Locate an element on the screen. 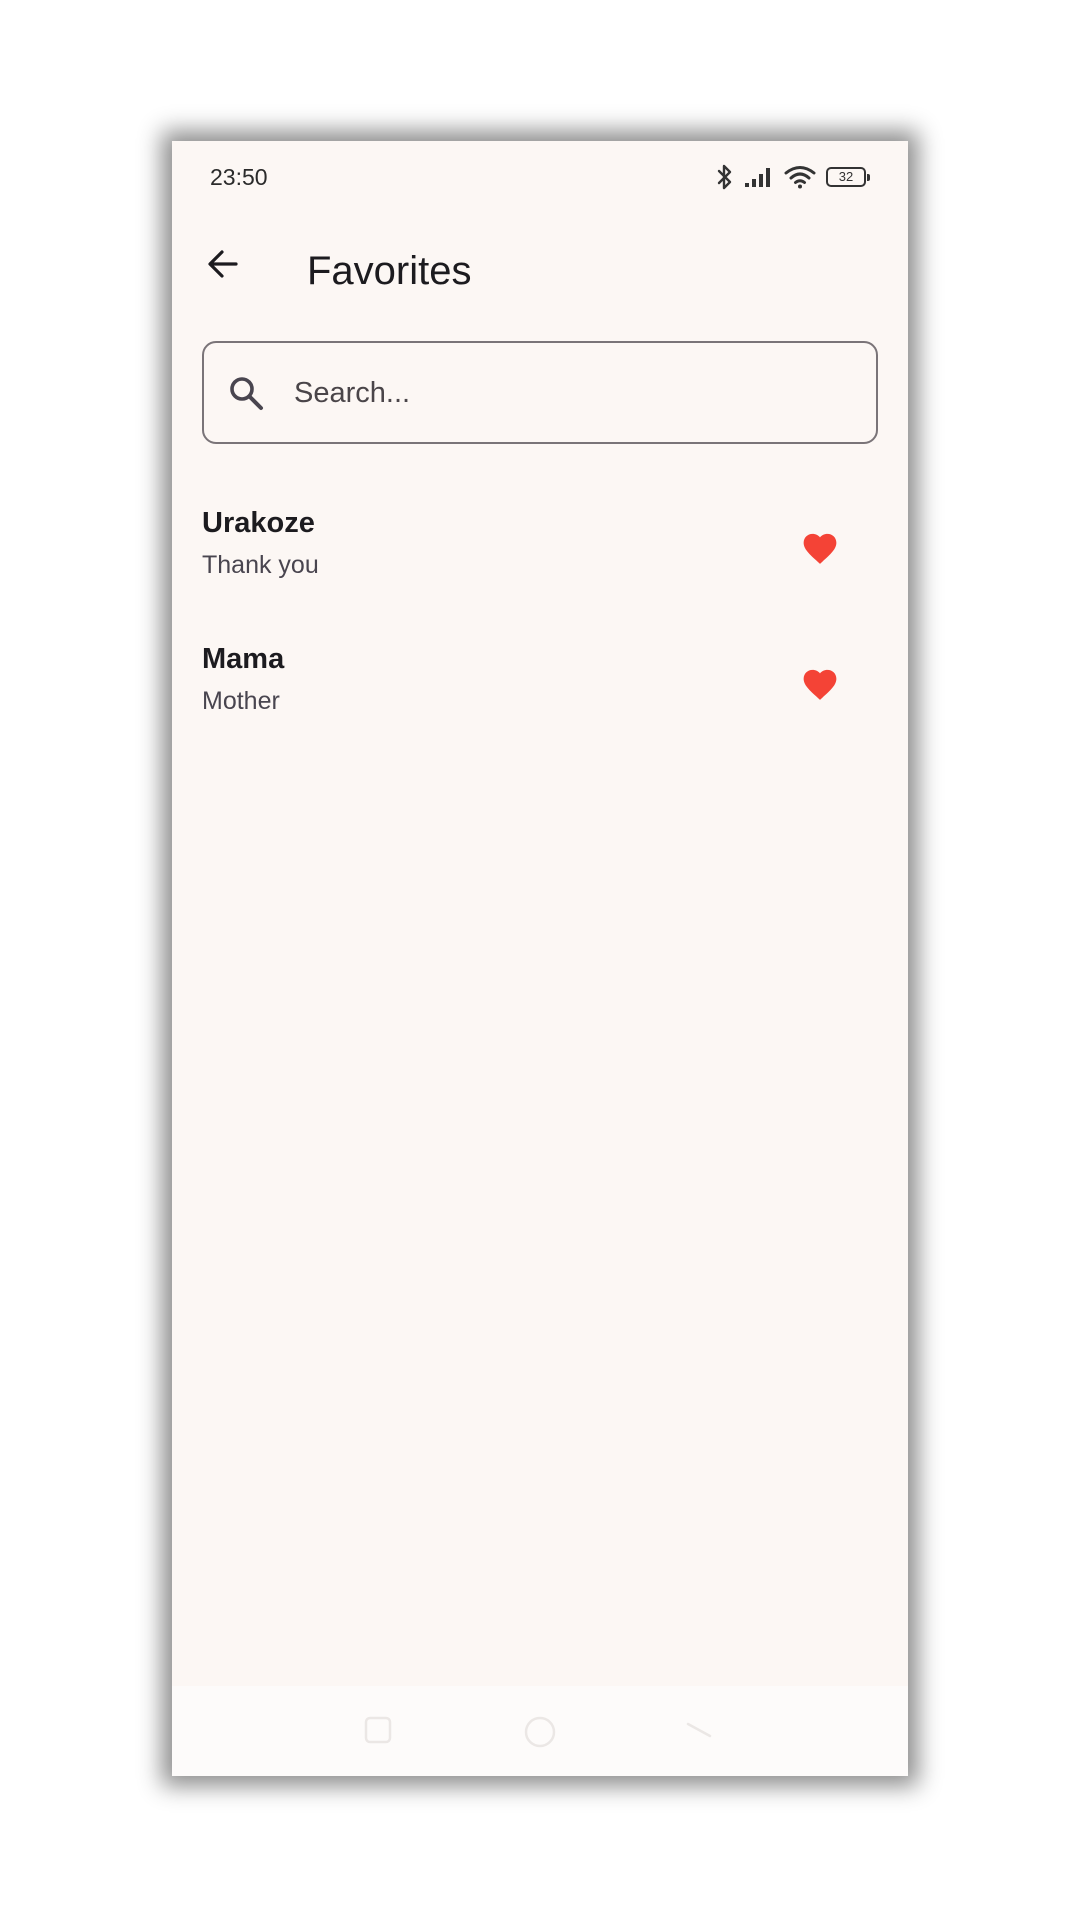  battery-icon: 32 is located at coordinates (848, 177).